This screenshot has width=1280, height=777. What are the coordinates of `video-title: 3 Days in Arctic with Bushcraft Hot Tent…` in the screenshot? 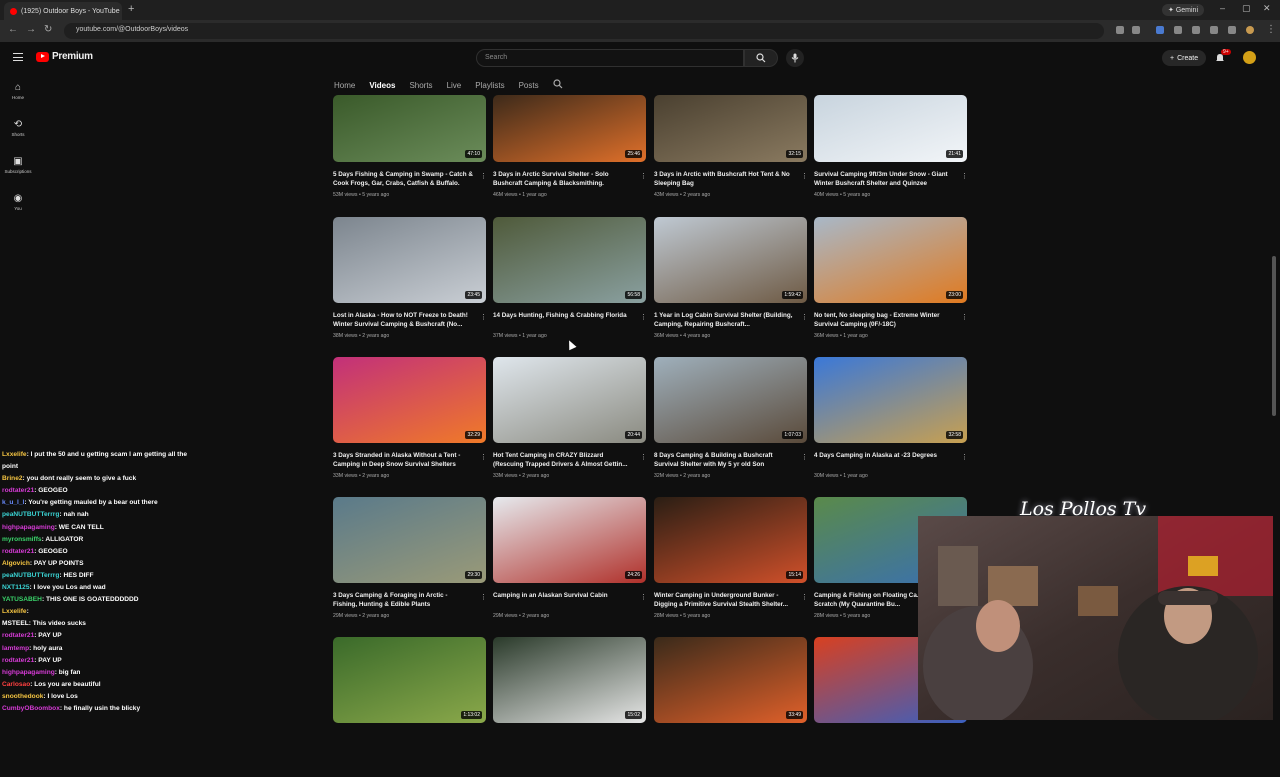 It's located at (724, 179).